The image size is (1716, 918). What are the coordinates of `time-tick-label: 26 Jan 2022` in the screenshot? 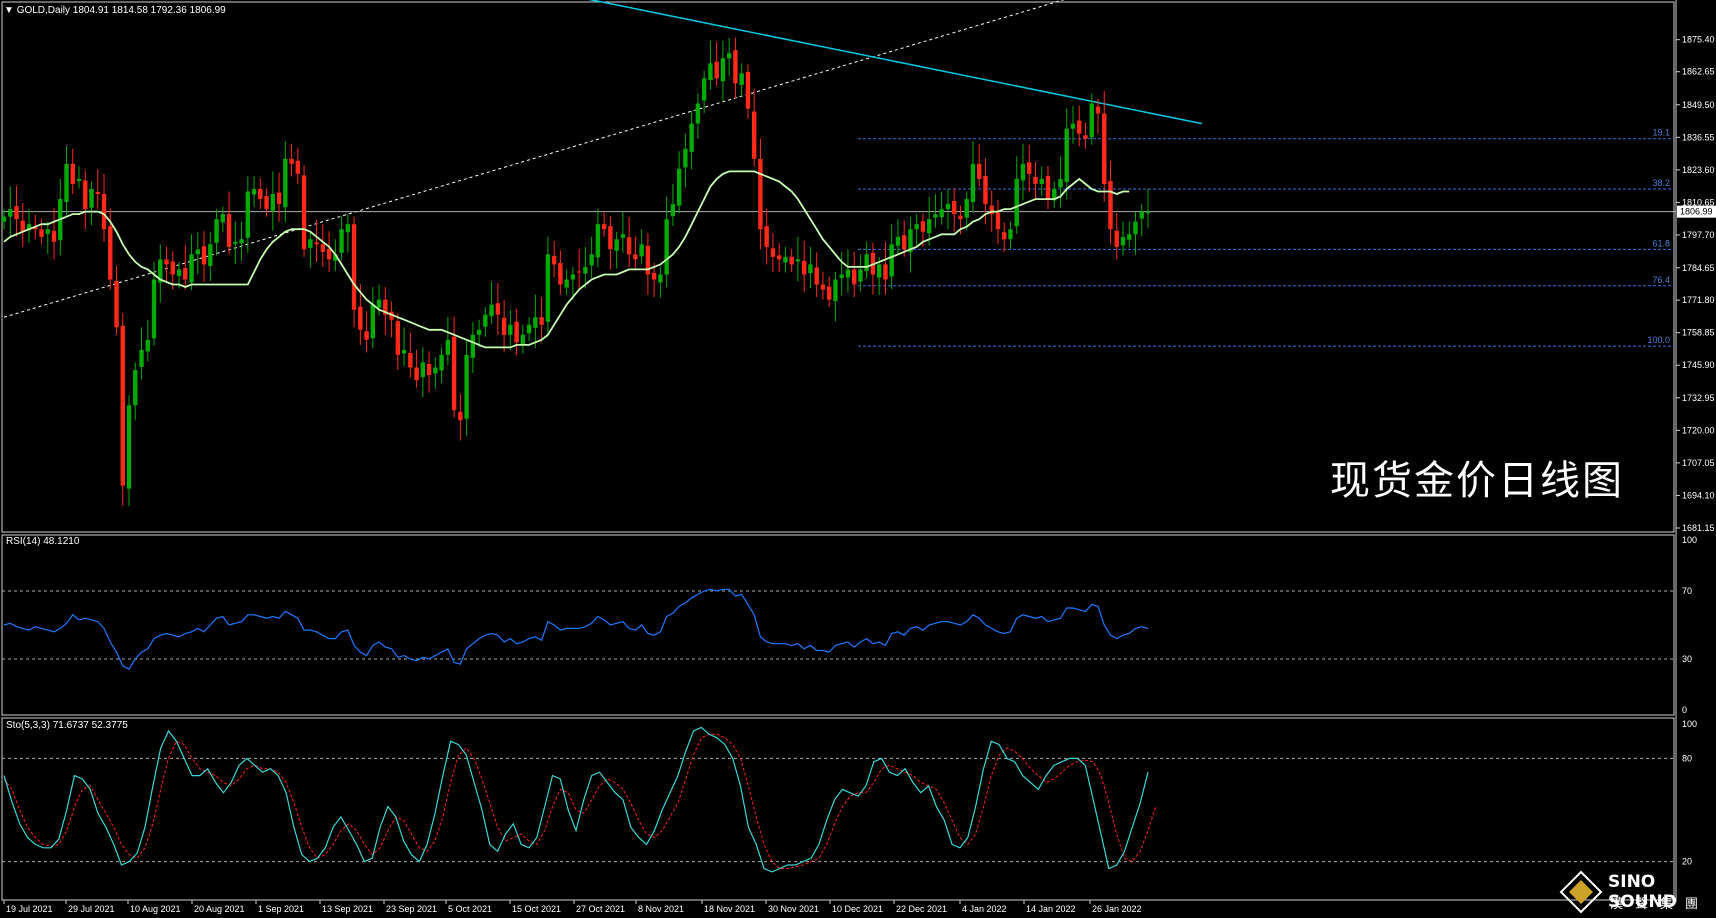 It's located at (1117, 909).